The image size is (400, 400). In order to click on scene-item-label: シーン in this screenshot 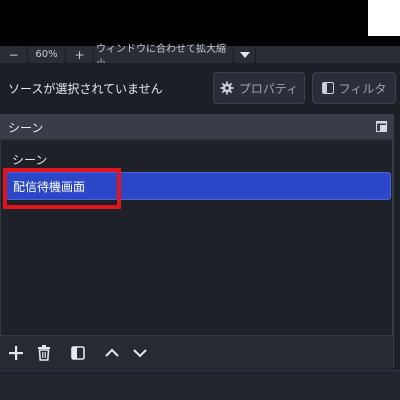, I will do `click(30, 159)`.